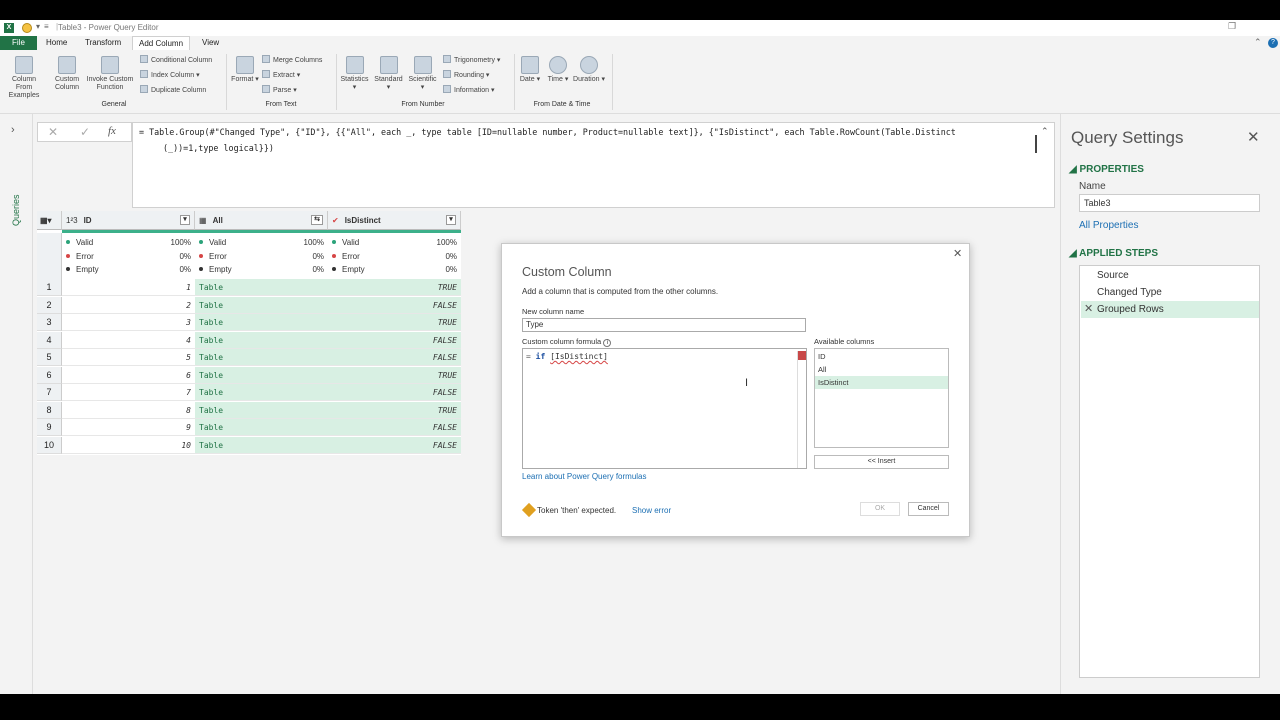 Image resolution: width=1280 pixels, height=720 pixels. Describe the element at coordinates (589, 70) in the screenshot. I see `duration-button: Duration ▾` at that location.